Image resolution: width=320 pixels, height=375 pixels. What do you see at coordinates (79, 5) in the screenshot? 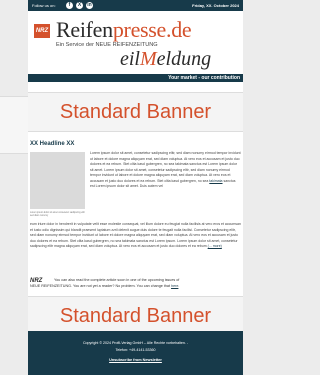
I see `x-icon: X` at bounding box center [79, 5].